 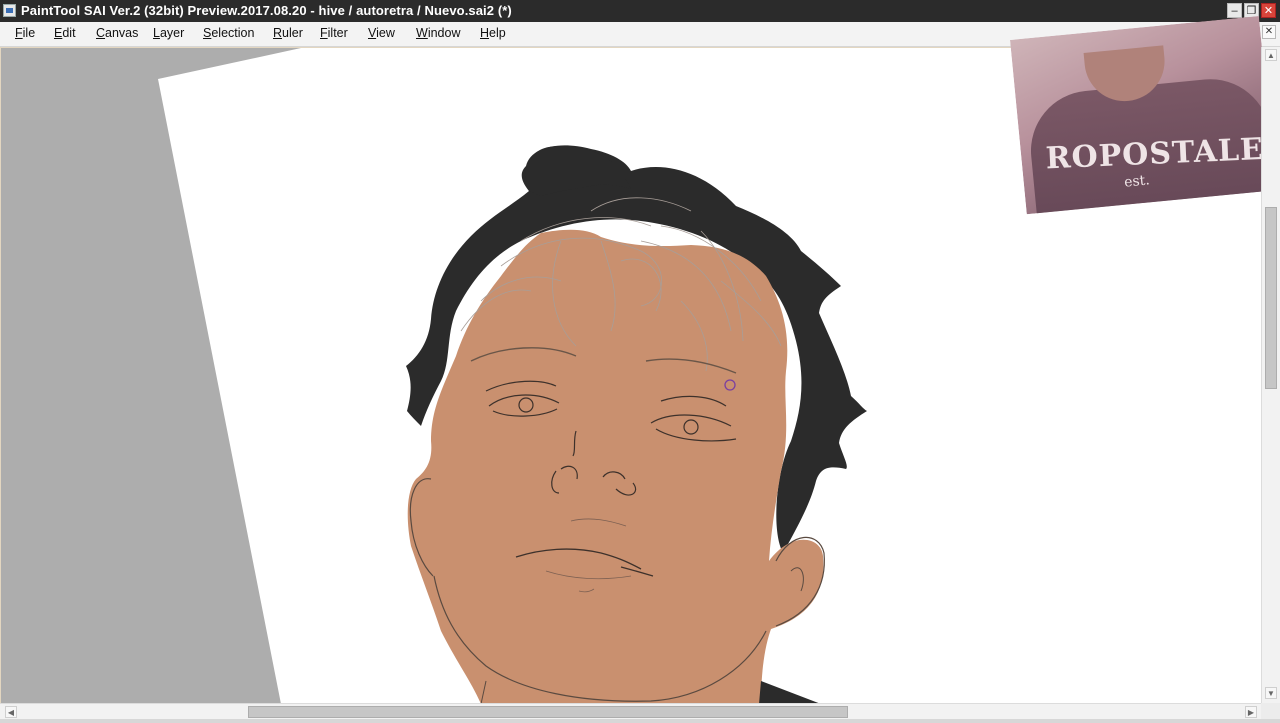 I want to click on webcam-shirt-subtext: est., so click(x=1137, y=181).